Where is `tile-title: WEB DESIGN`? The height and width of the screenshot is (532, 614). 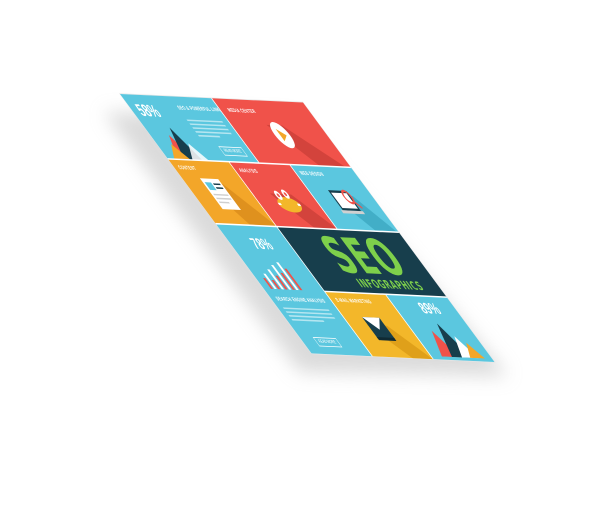 tile-title: WEB DESIGN is located at coordinates (312, 174).